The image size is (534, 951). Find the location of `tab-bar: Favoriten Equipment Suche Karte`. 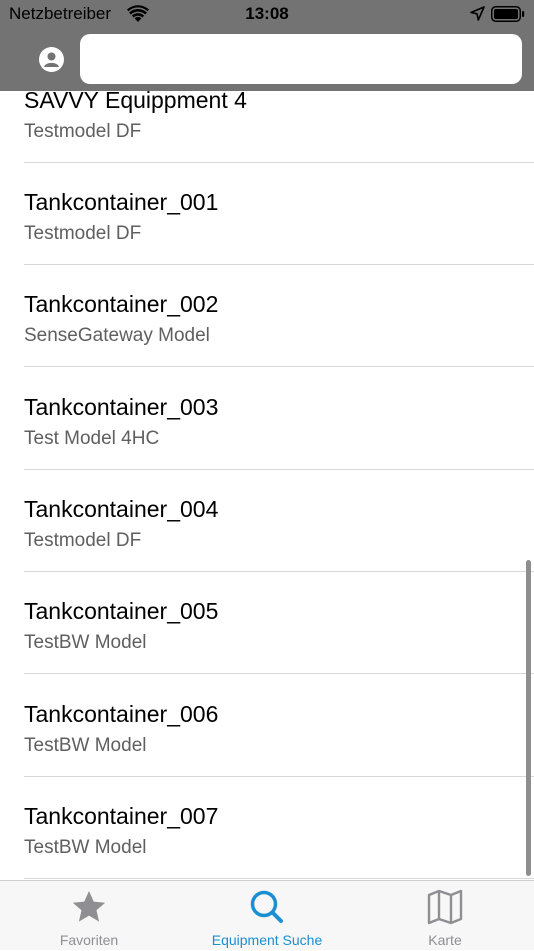

tab-bar: Favoriten Equipment Suche Karte is located at coordinates (267, 915).